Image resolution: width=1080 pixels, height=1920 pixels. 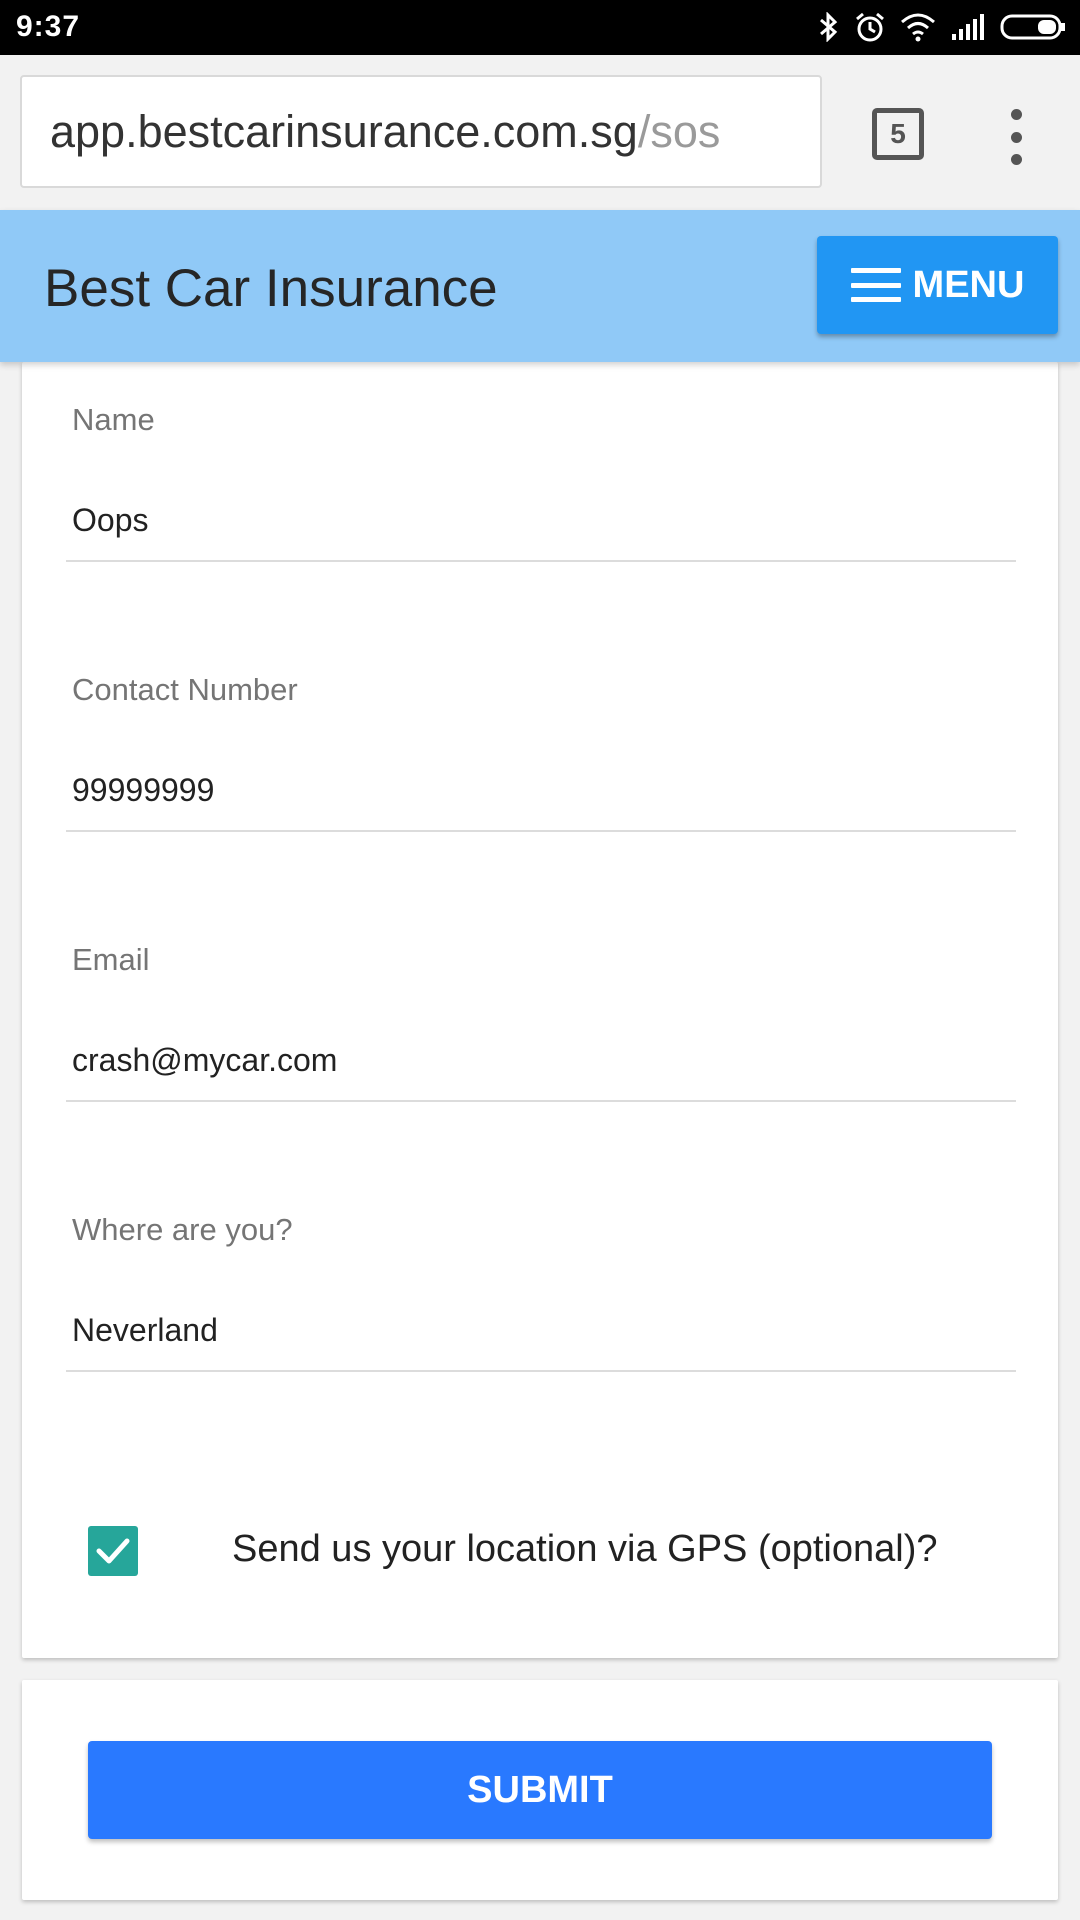 What do you see at coordinates (541, 1067) in the screenshot?
I see `email-input: crash@mycar.com` at bounding box center [541, 1067].